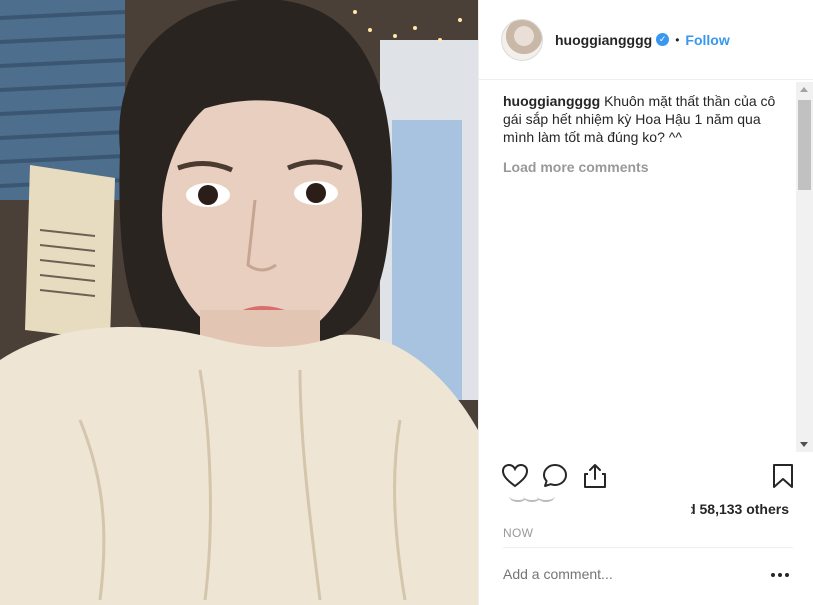 Image resolution: width=813 pixels, height=605 pixels. Describe the element at coordinates (663, 39) in the screenshot. I see `verified-badge-icon: ✓` at that location.